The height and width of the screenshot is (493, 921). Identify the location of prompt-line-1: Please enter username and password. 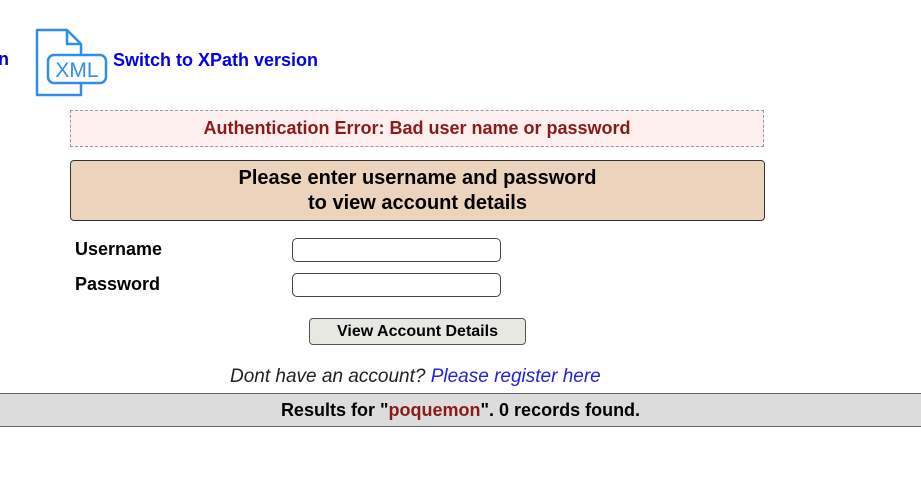
(417, 177).